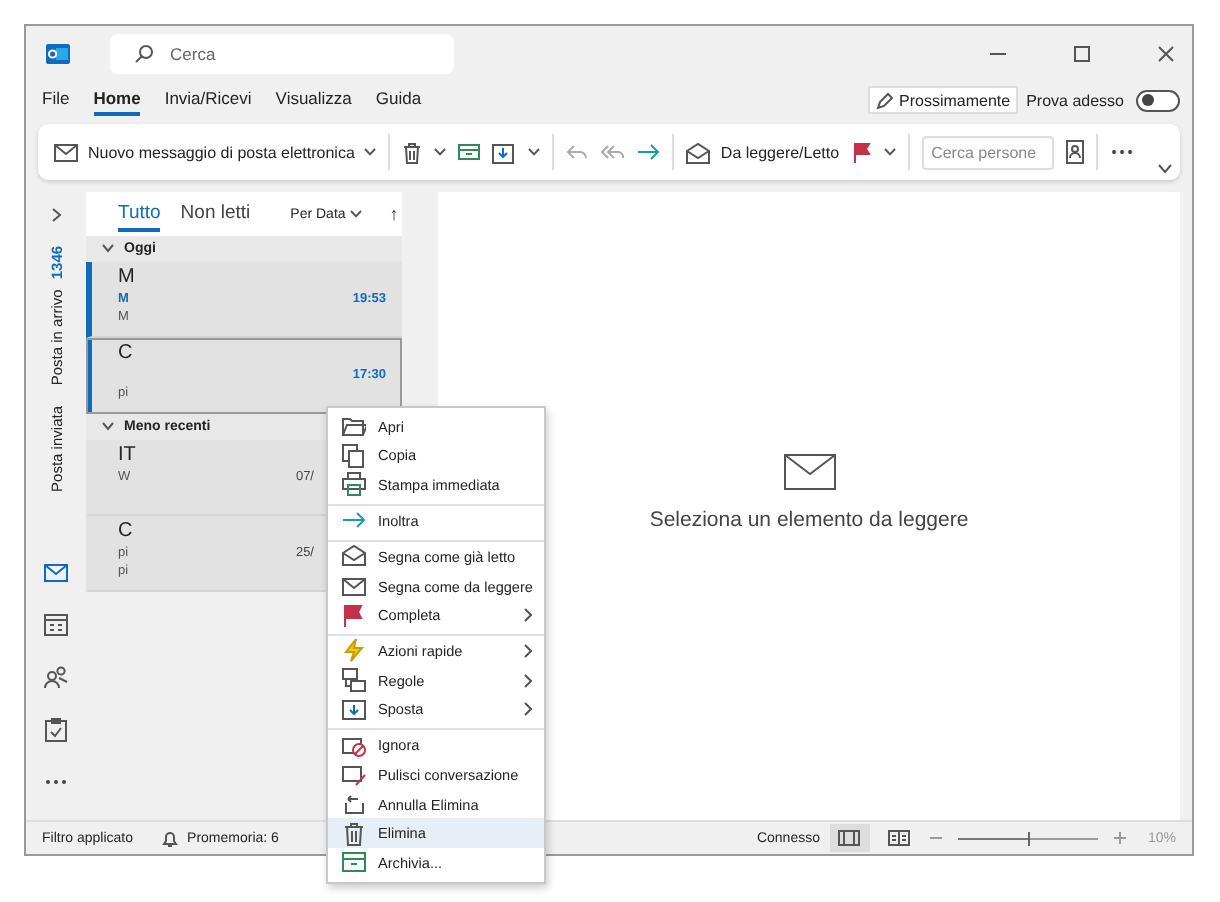 The height and width of the screenshot is (902, 1220). Describe the element at coordinates (354, 745) in the screenshot. I see `ignore-icon` at that location.